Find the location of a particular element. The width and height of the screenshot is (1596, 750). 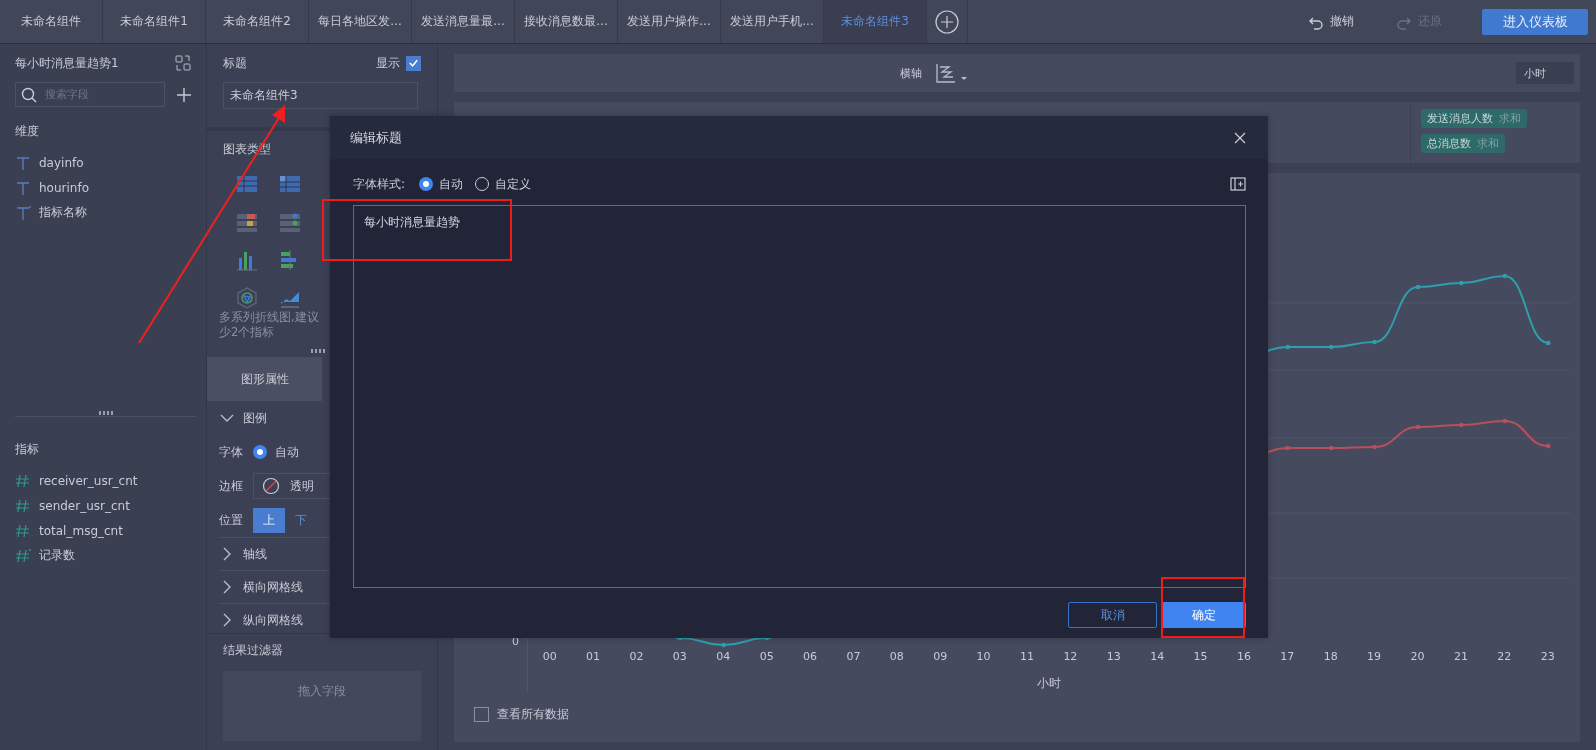

checkbox-label: 显示 is located at coordinates (388, 63).